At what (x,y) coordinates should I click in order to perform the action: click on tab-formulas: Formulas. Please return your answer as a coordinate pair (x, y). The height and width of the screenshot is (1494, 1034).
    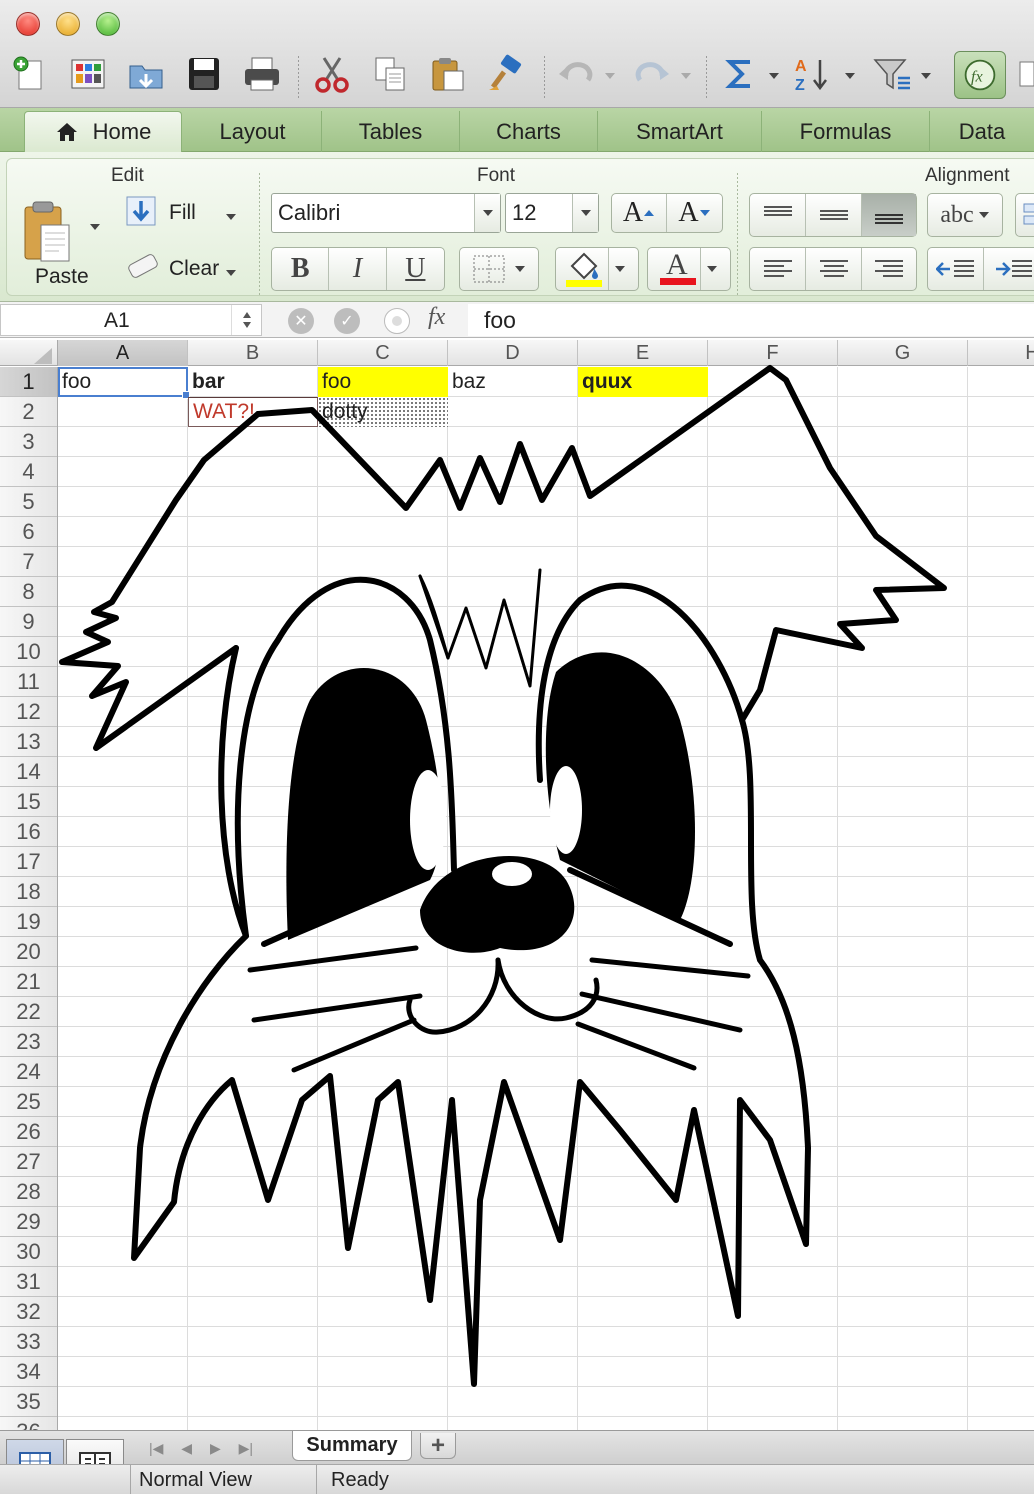
    Looking at the image, I should click on (846, 131).